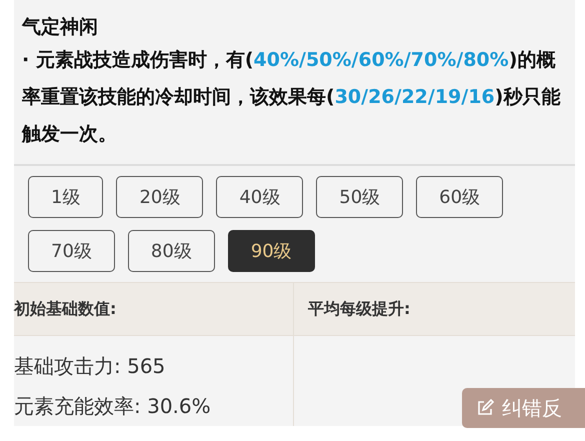 This screenshot has height=441, width=585. Describe the element at coordinates (360, 197) in the screenshot. I see `level-button: 50级` at that location.